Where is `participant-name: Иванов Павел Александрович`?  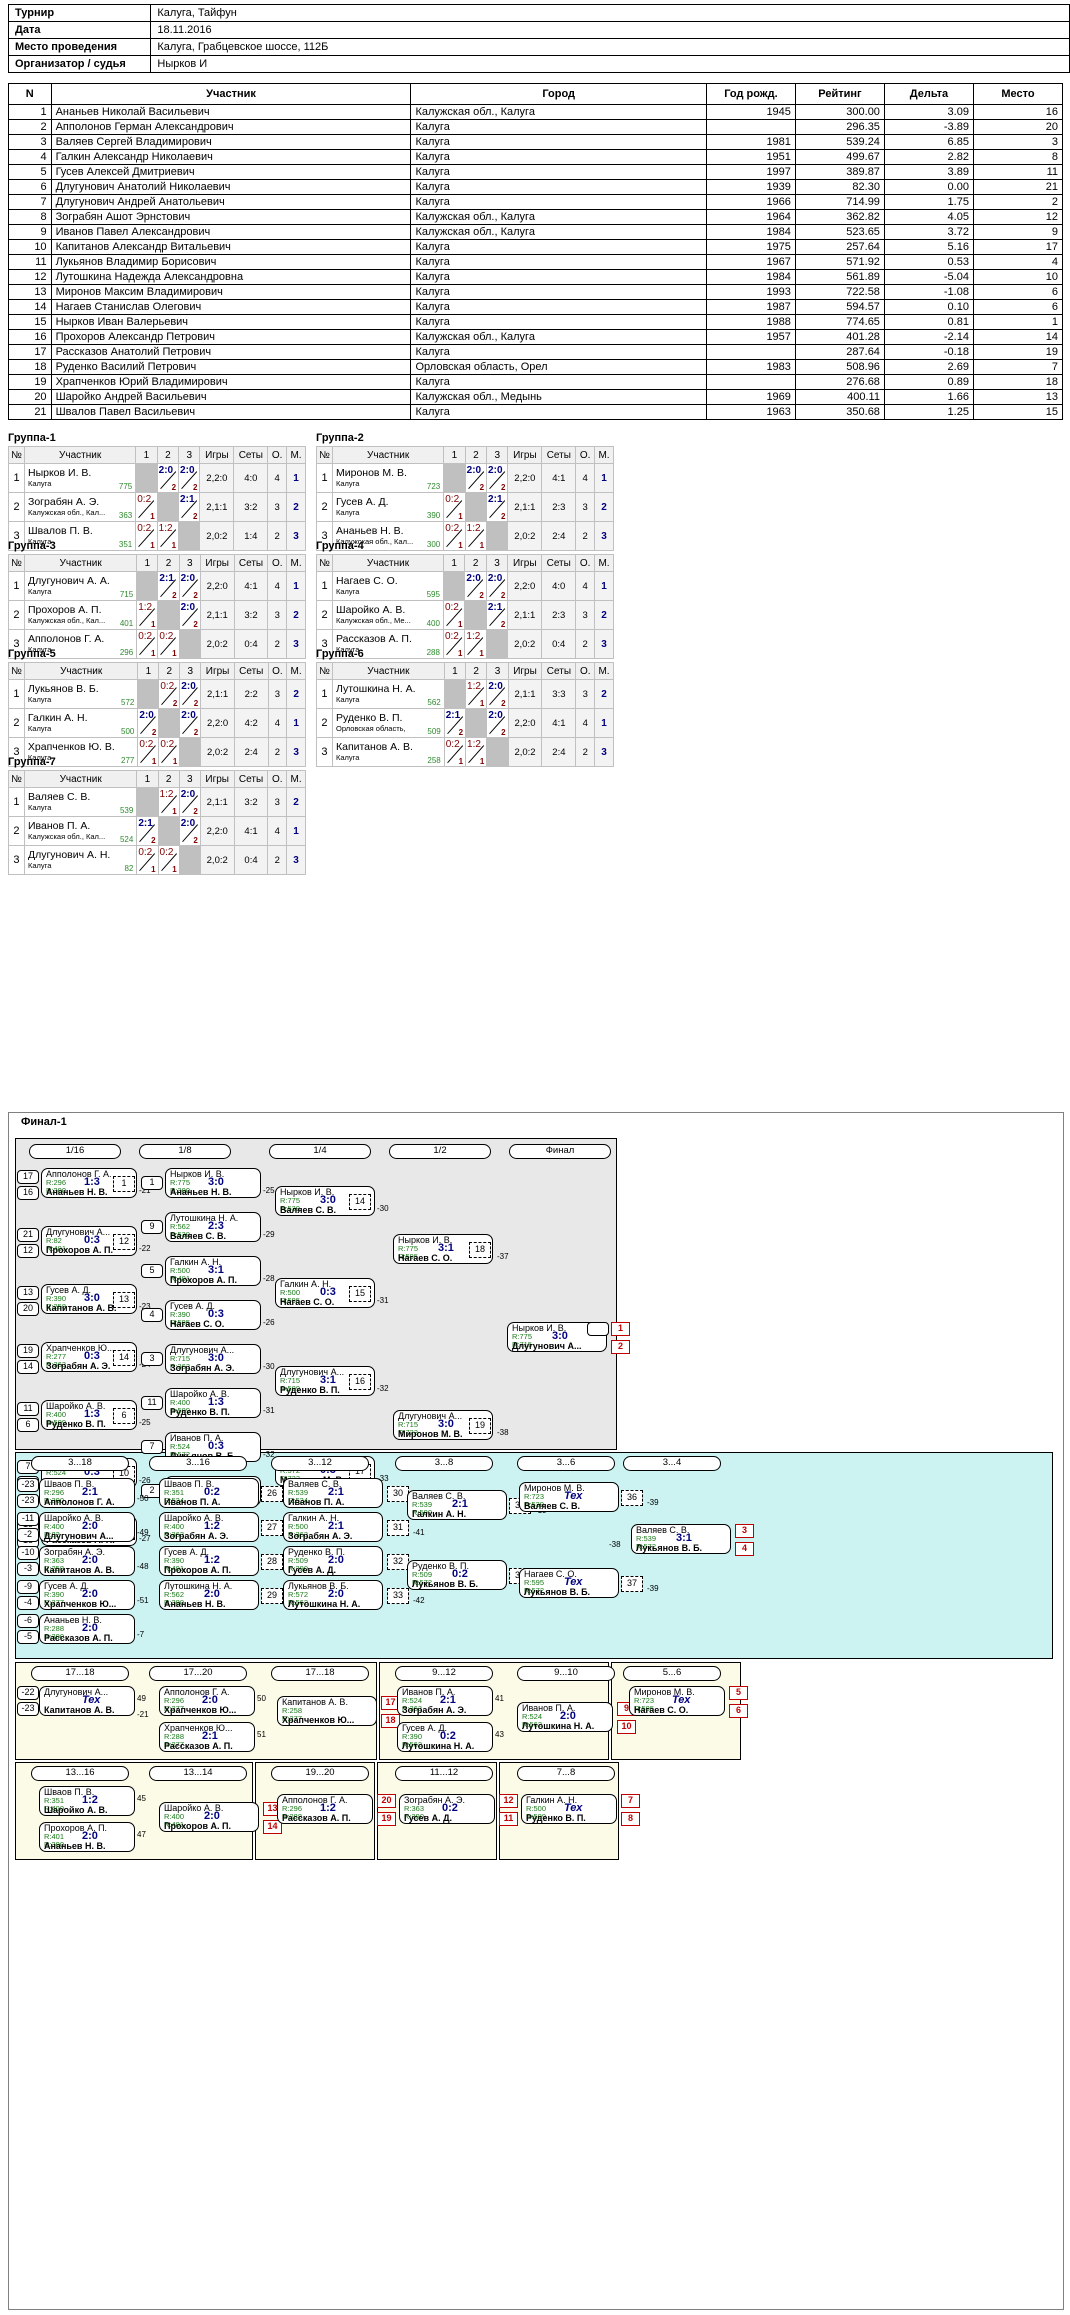
participant-name: Иванов Павел Александрович is located at coordinates (231, 232).